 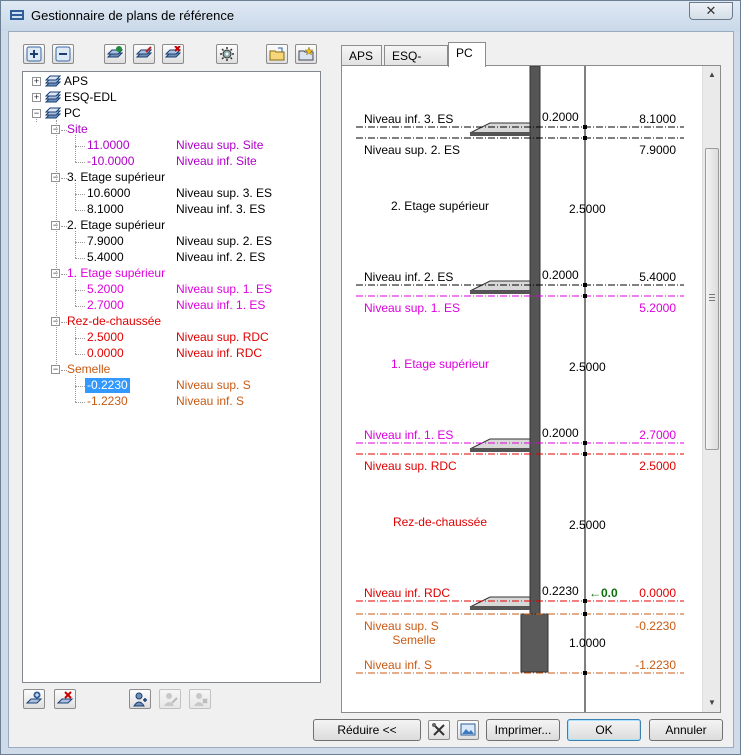 I want to click on tree-level-name: Niveau sup. RDC, so click(x=222, y=337).